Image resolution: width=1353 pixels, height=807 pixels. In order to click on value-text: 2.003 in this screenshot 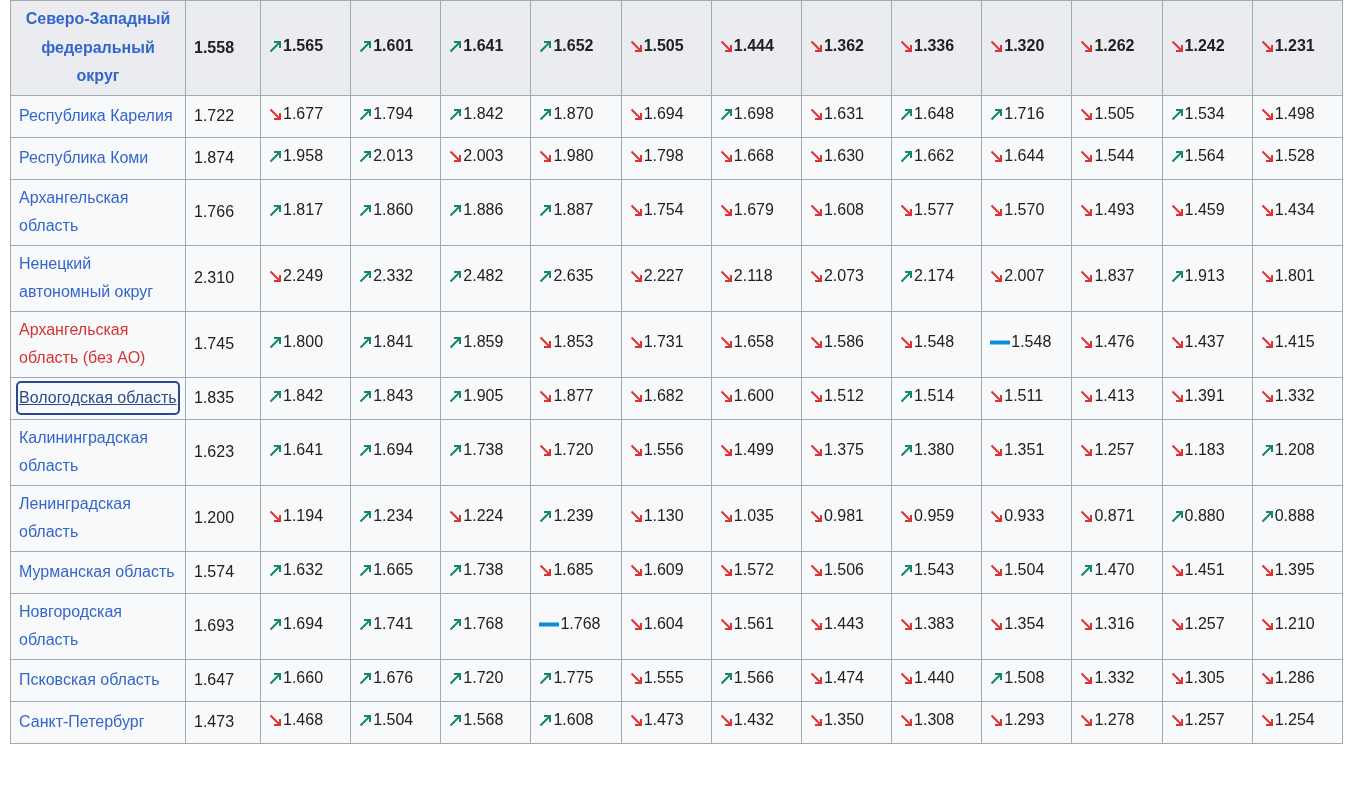, I will do `click(483, 156)`.